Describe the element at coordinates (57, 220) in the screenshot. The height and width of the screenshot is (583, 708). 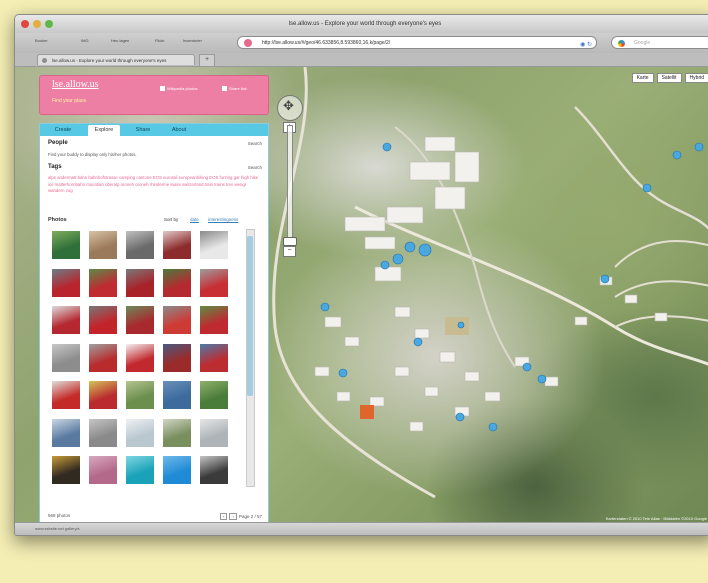
I see `photos-title: Photos` at that location.